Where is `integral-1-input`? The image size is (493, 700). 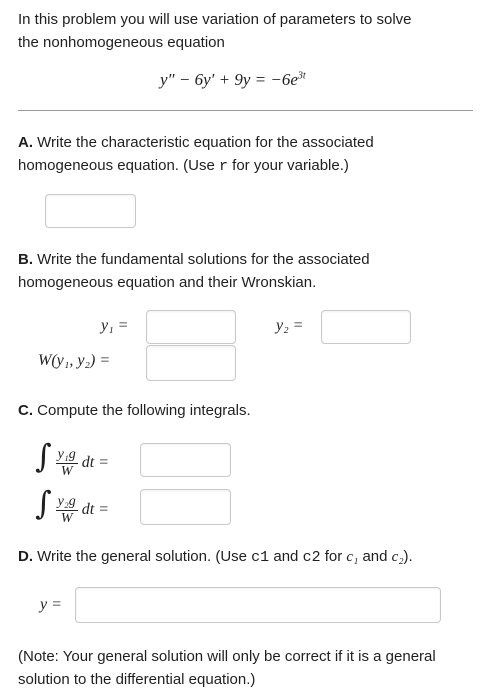 integral-1-input is located at coordinates (185, 460).